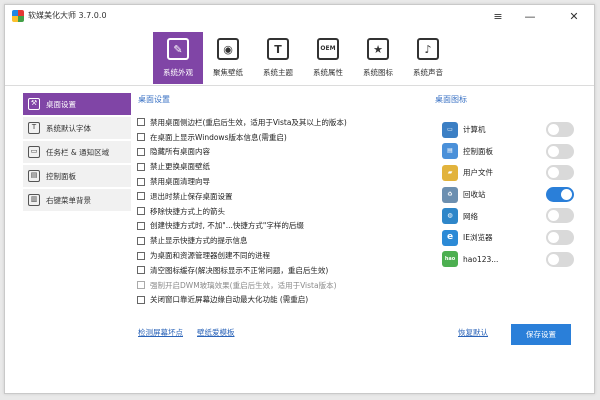  I want to click on option-show-windows-version: 在桌面上显示Windows版本信息(需重启), so click(277, 137).